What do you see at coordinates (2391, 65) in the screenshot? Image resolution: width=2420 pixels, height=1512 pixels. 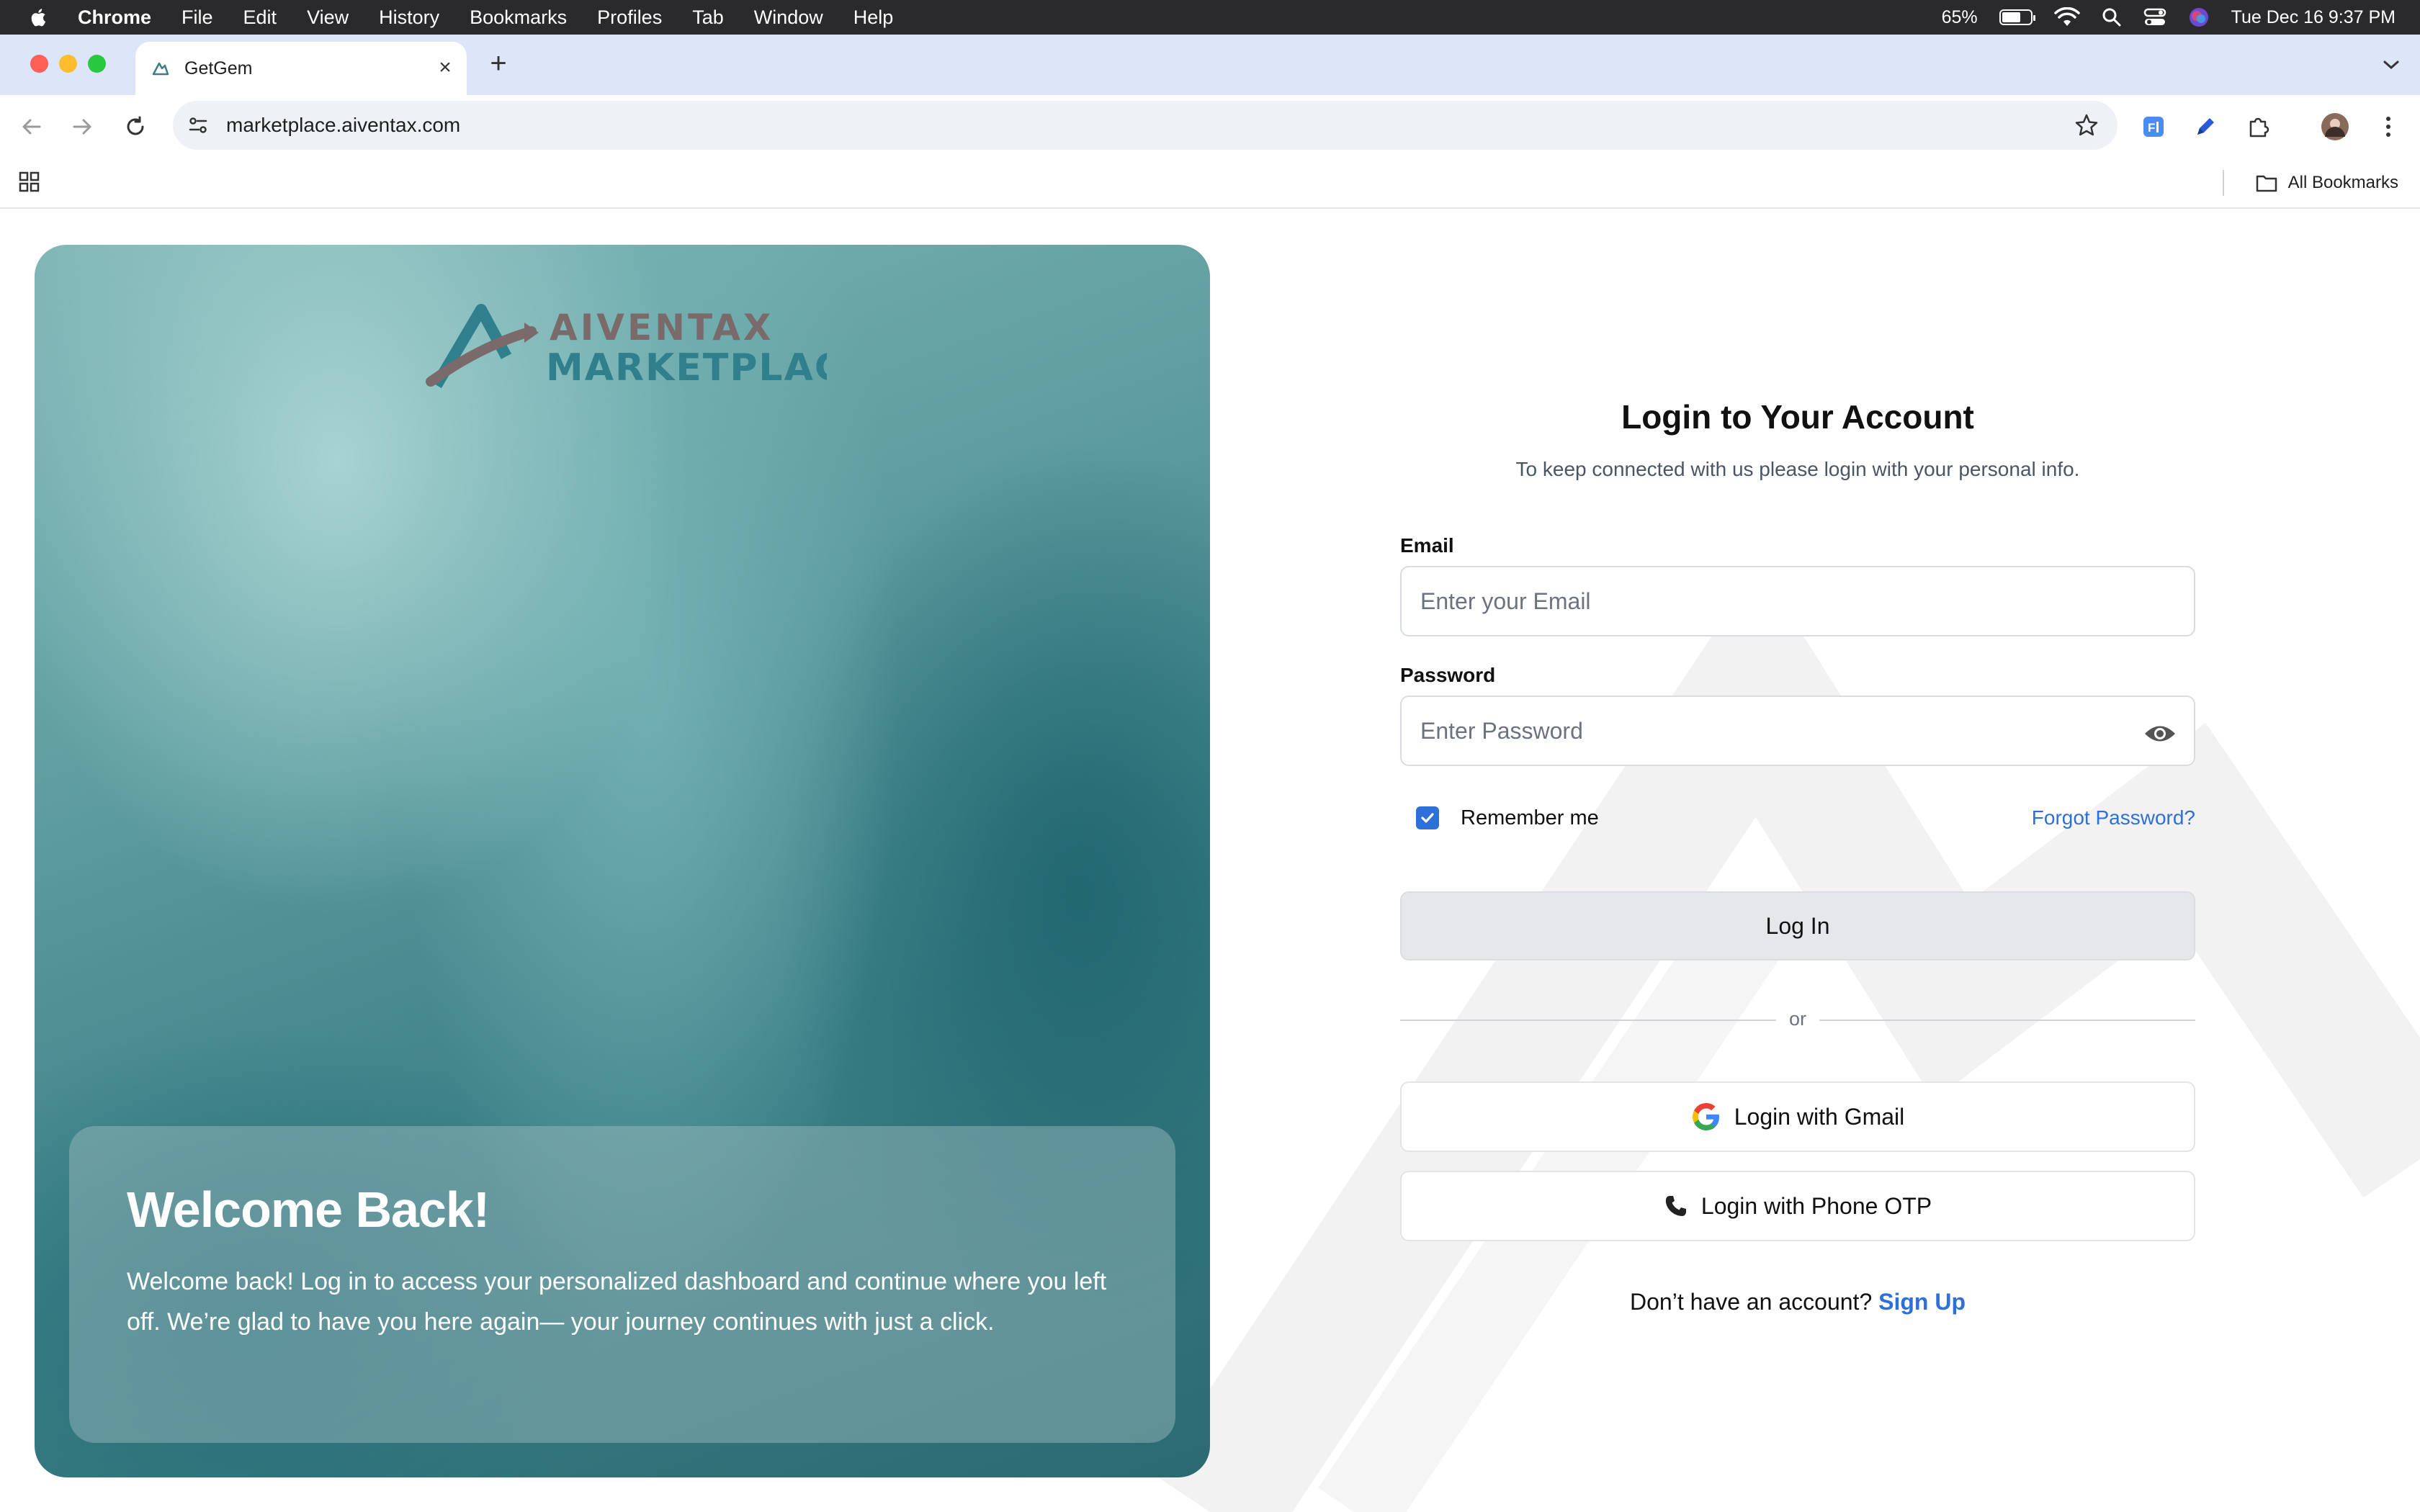 I see `tab-search-chevron-icon` at bounding box center [2391, 65].